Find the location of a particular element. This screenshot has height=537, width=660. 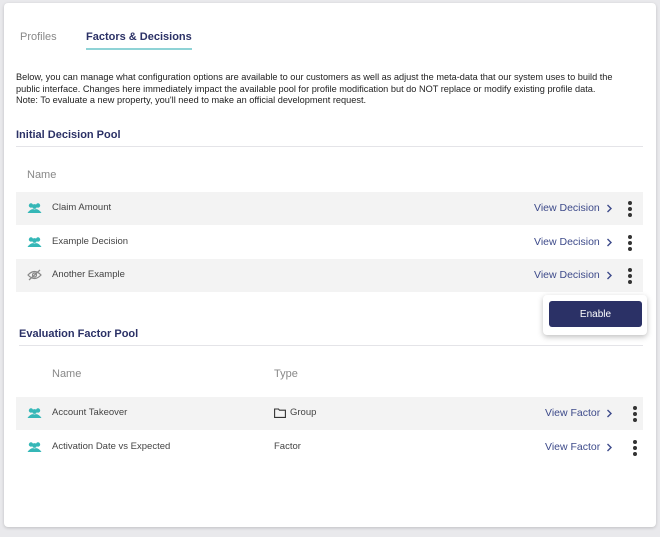

factor-type-header: Type is located at coordinates (286, 374).